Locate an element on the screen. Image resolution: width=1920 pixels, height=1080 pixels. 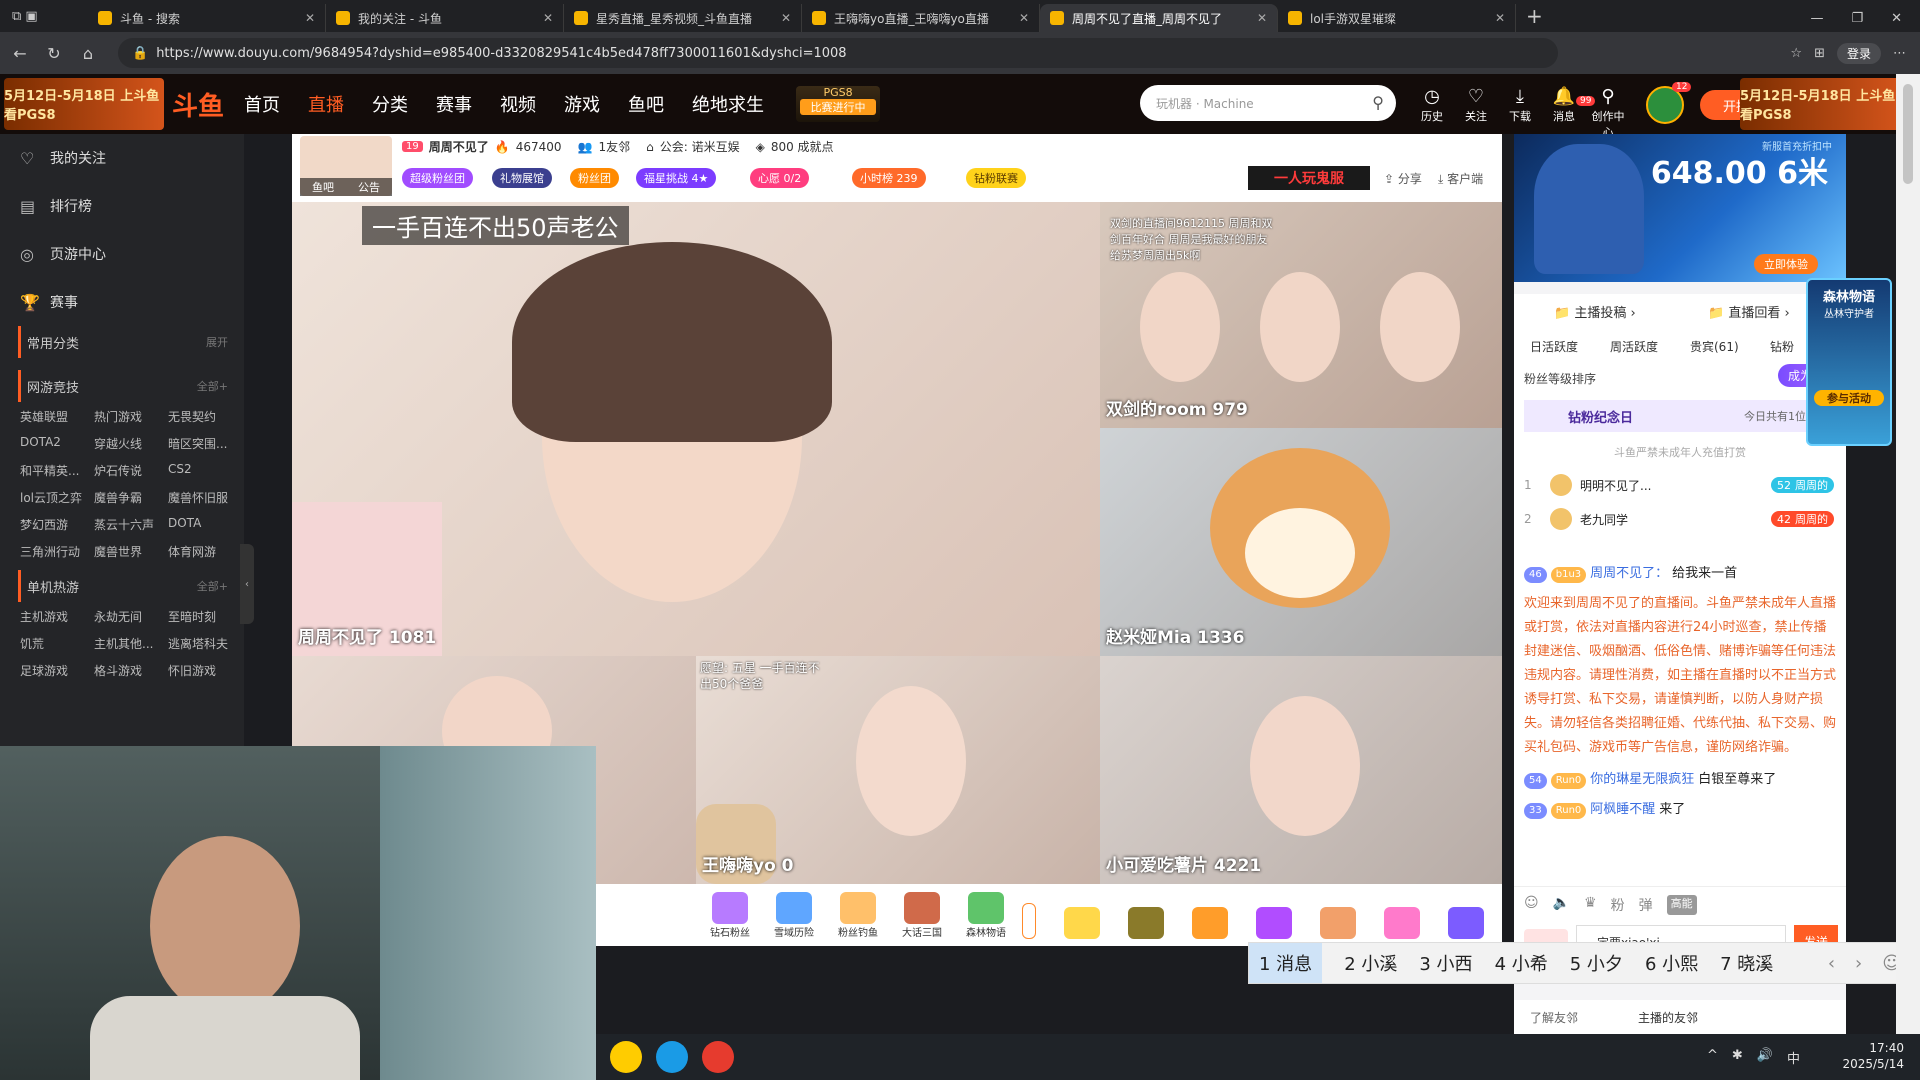
gift-item: 粉丝钓鱼 is located at coordinates (858, 915).